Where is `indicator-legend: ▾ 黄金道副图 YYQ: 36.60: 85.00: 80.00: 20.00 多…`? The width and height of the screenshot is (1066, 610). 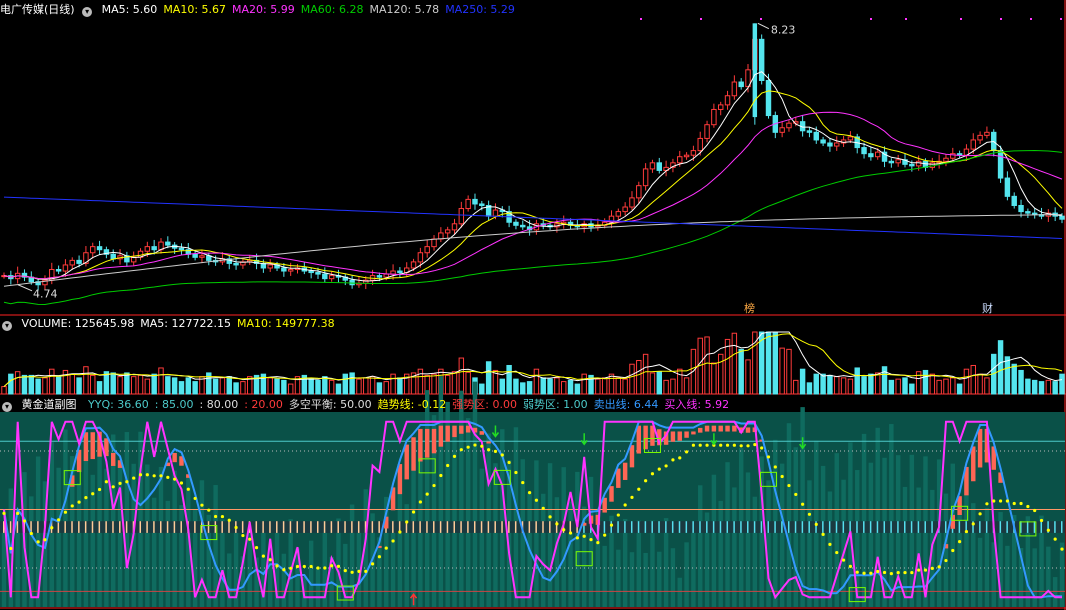 indicator-legend: ▾ 黄金道副图 YYQ: 36.60: 85.00: 80.00: 20.00 多… is located at coordinates (367, 405).